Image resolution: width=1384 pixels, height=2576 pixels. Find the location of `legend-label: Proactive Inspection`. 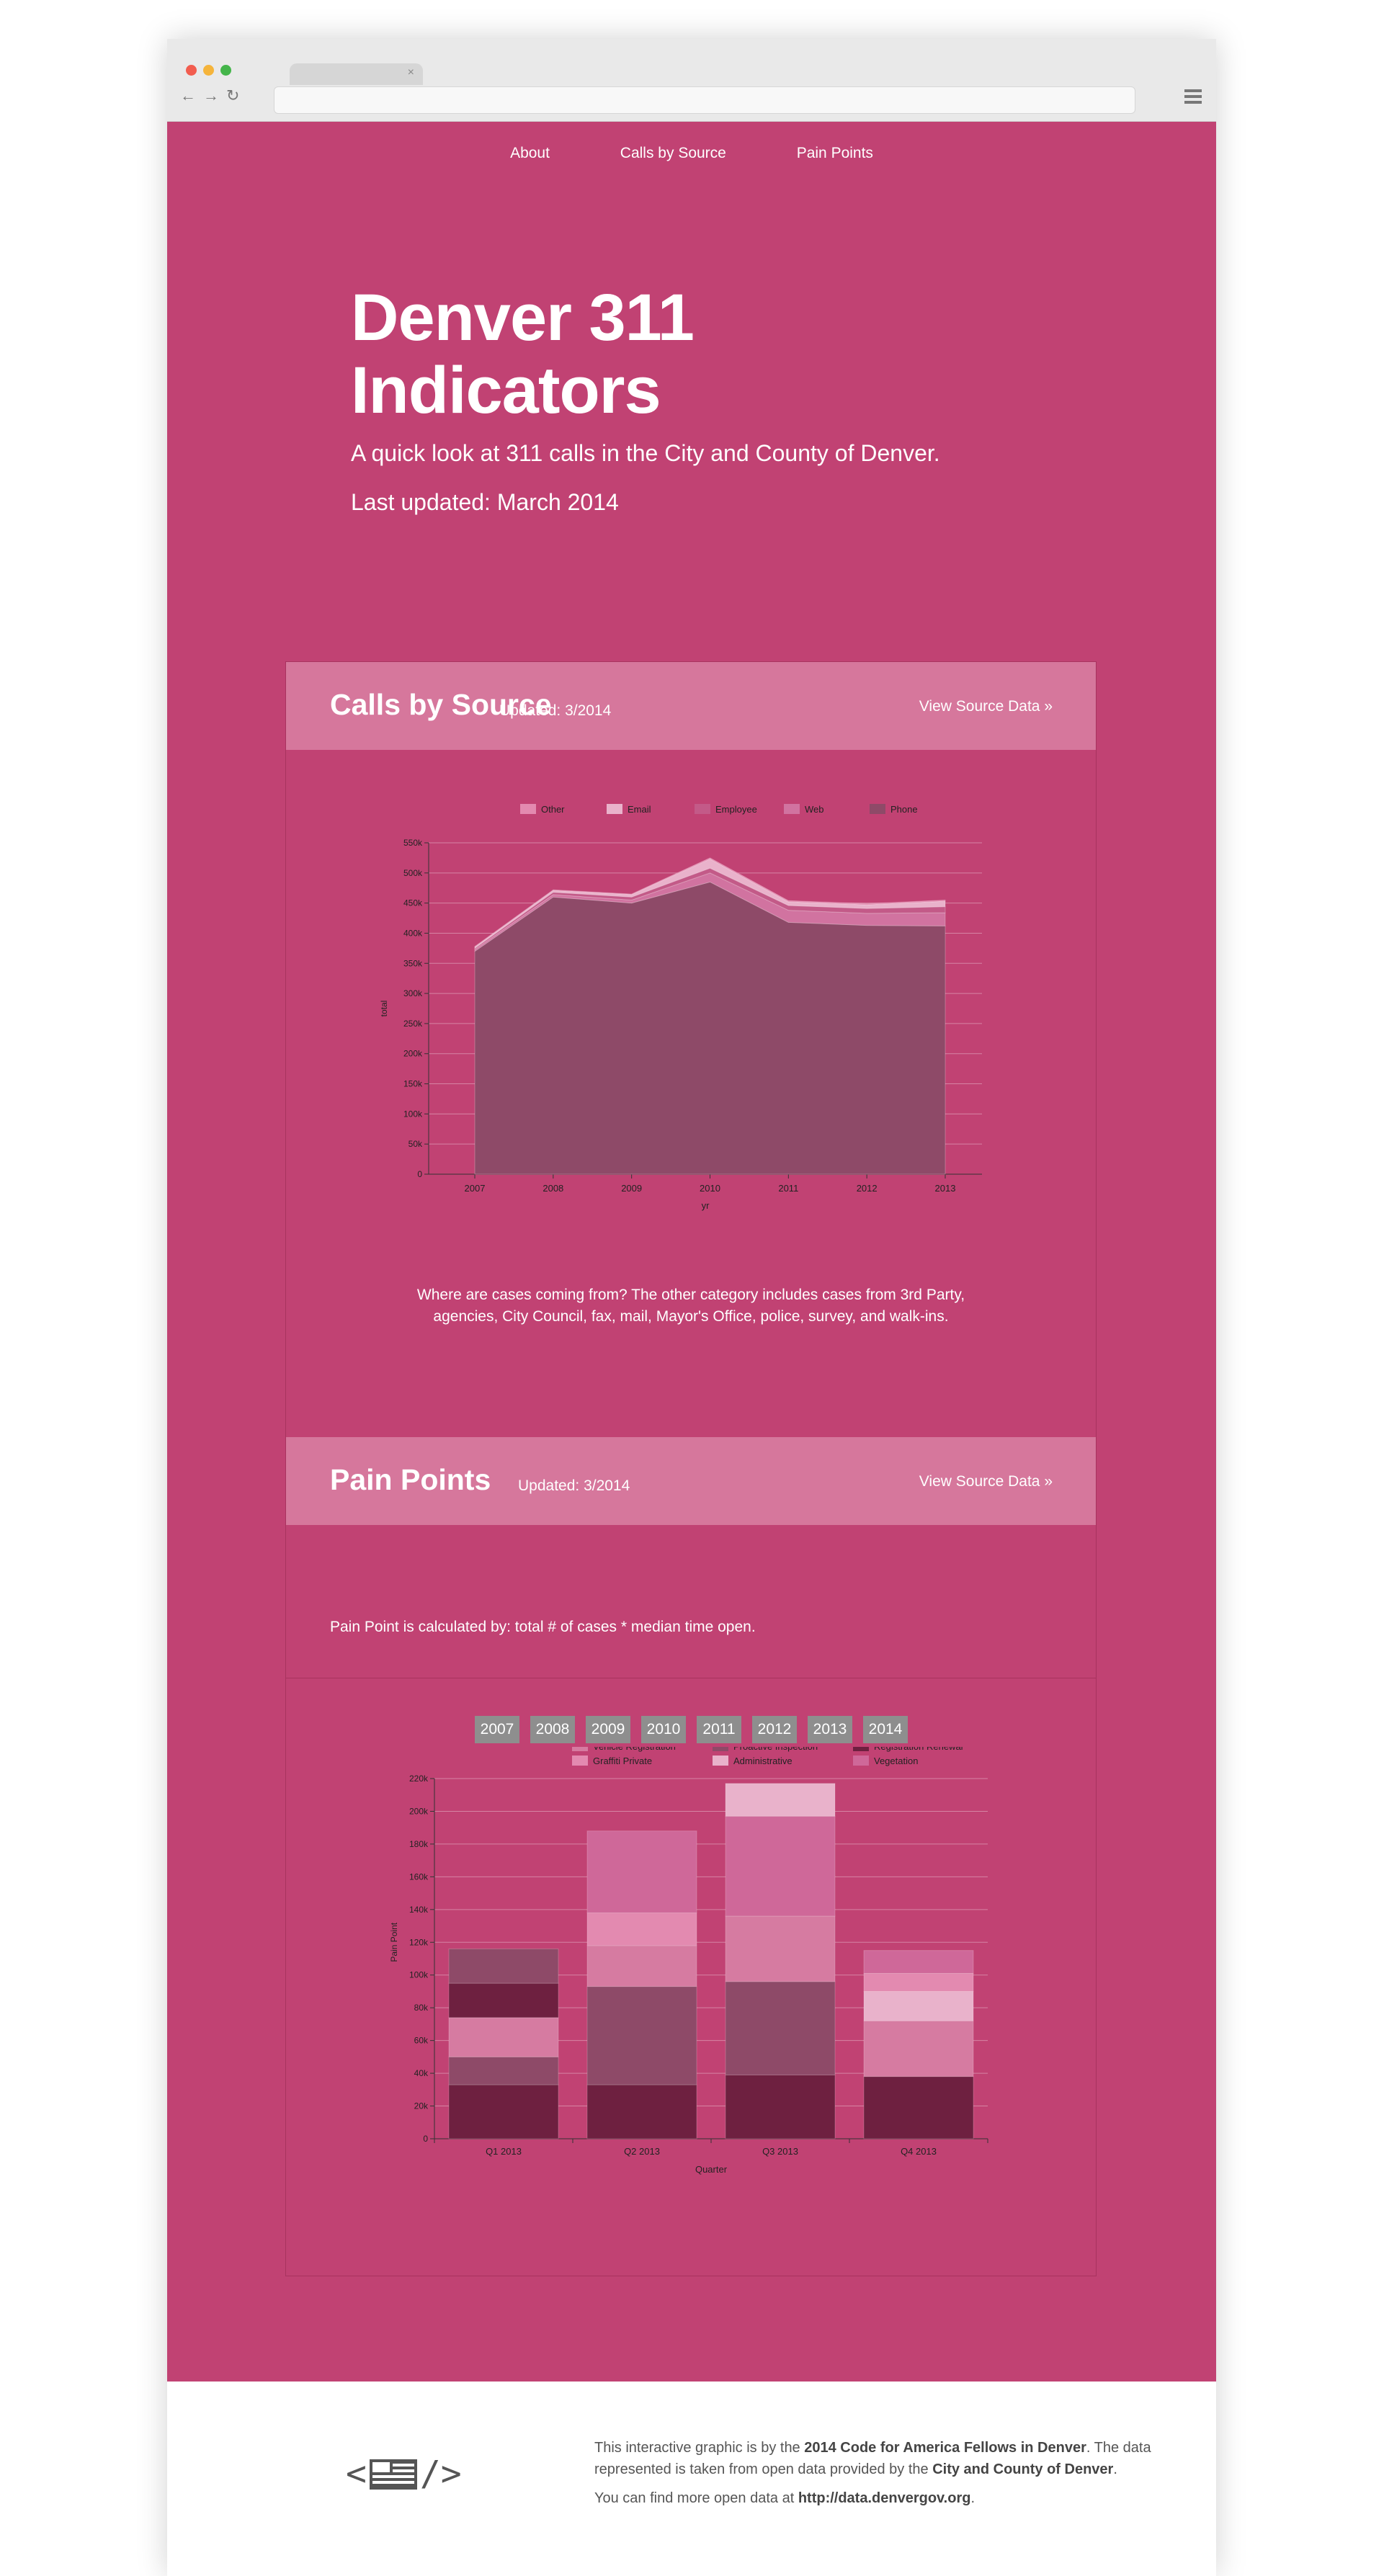

legend-label: Proactive Inspection is located at coordinates (776, 1749).